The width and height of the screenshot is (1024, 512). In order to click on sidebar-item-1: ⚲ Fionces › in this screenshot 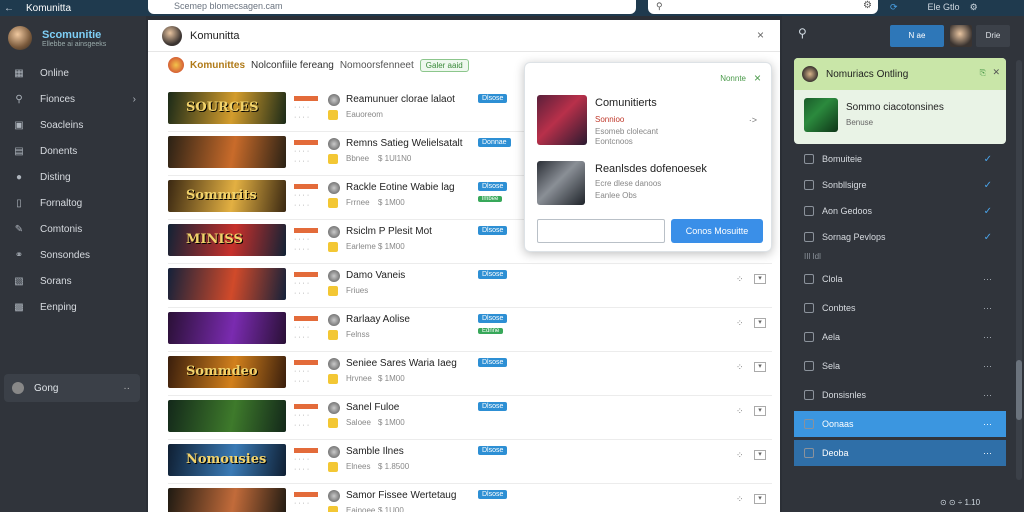, I will do `click(73, 99)`.